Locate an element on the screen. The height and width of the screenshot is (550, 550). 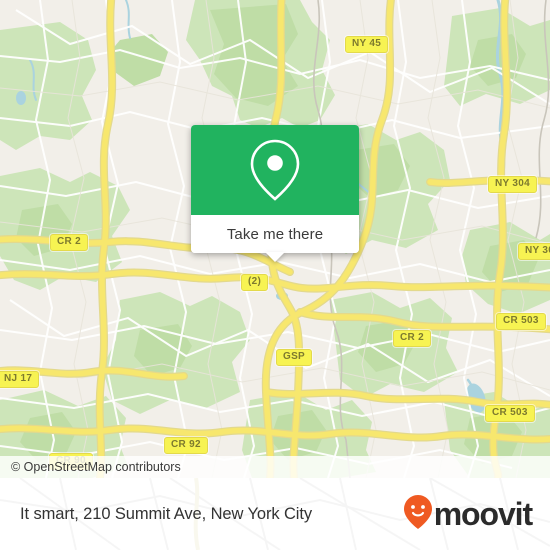
map-label-ny30: NY 30 is located at coordinates (534, 251).